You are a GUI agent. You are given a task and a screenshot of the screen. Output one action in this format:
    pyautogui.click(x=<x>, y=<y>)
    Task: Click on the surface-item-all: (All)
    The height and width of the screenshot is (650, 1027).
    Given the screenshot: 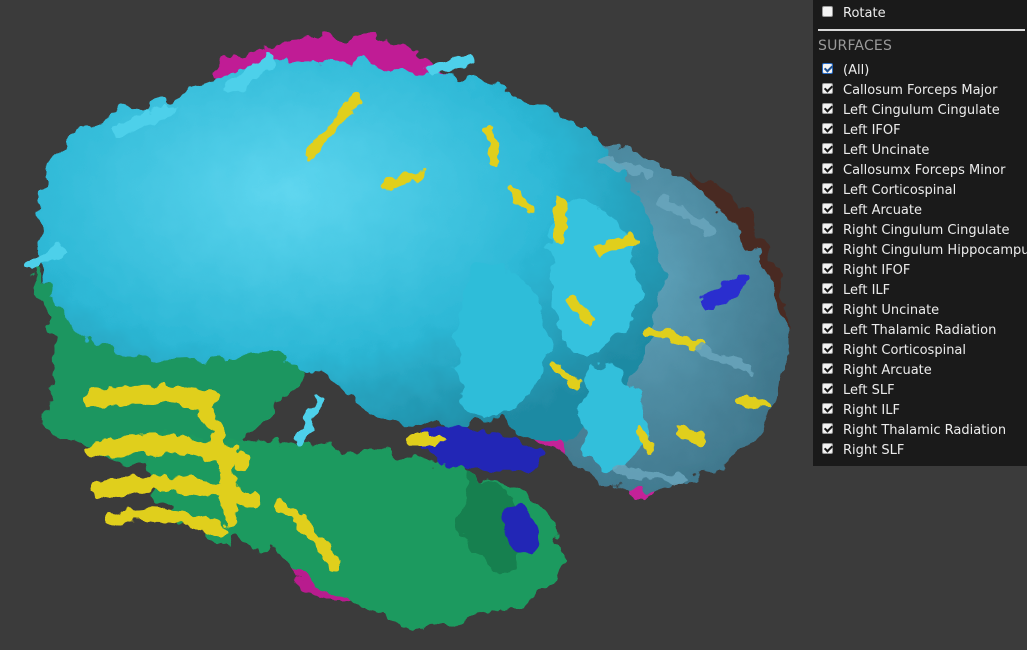 What is the action you would take?
    pyautogui.click(x=922, y=70)
    